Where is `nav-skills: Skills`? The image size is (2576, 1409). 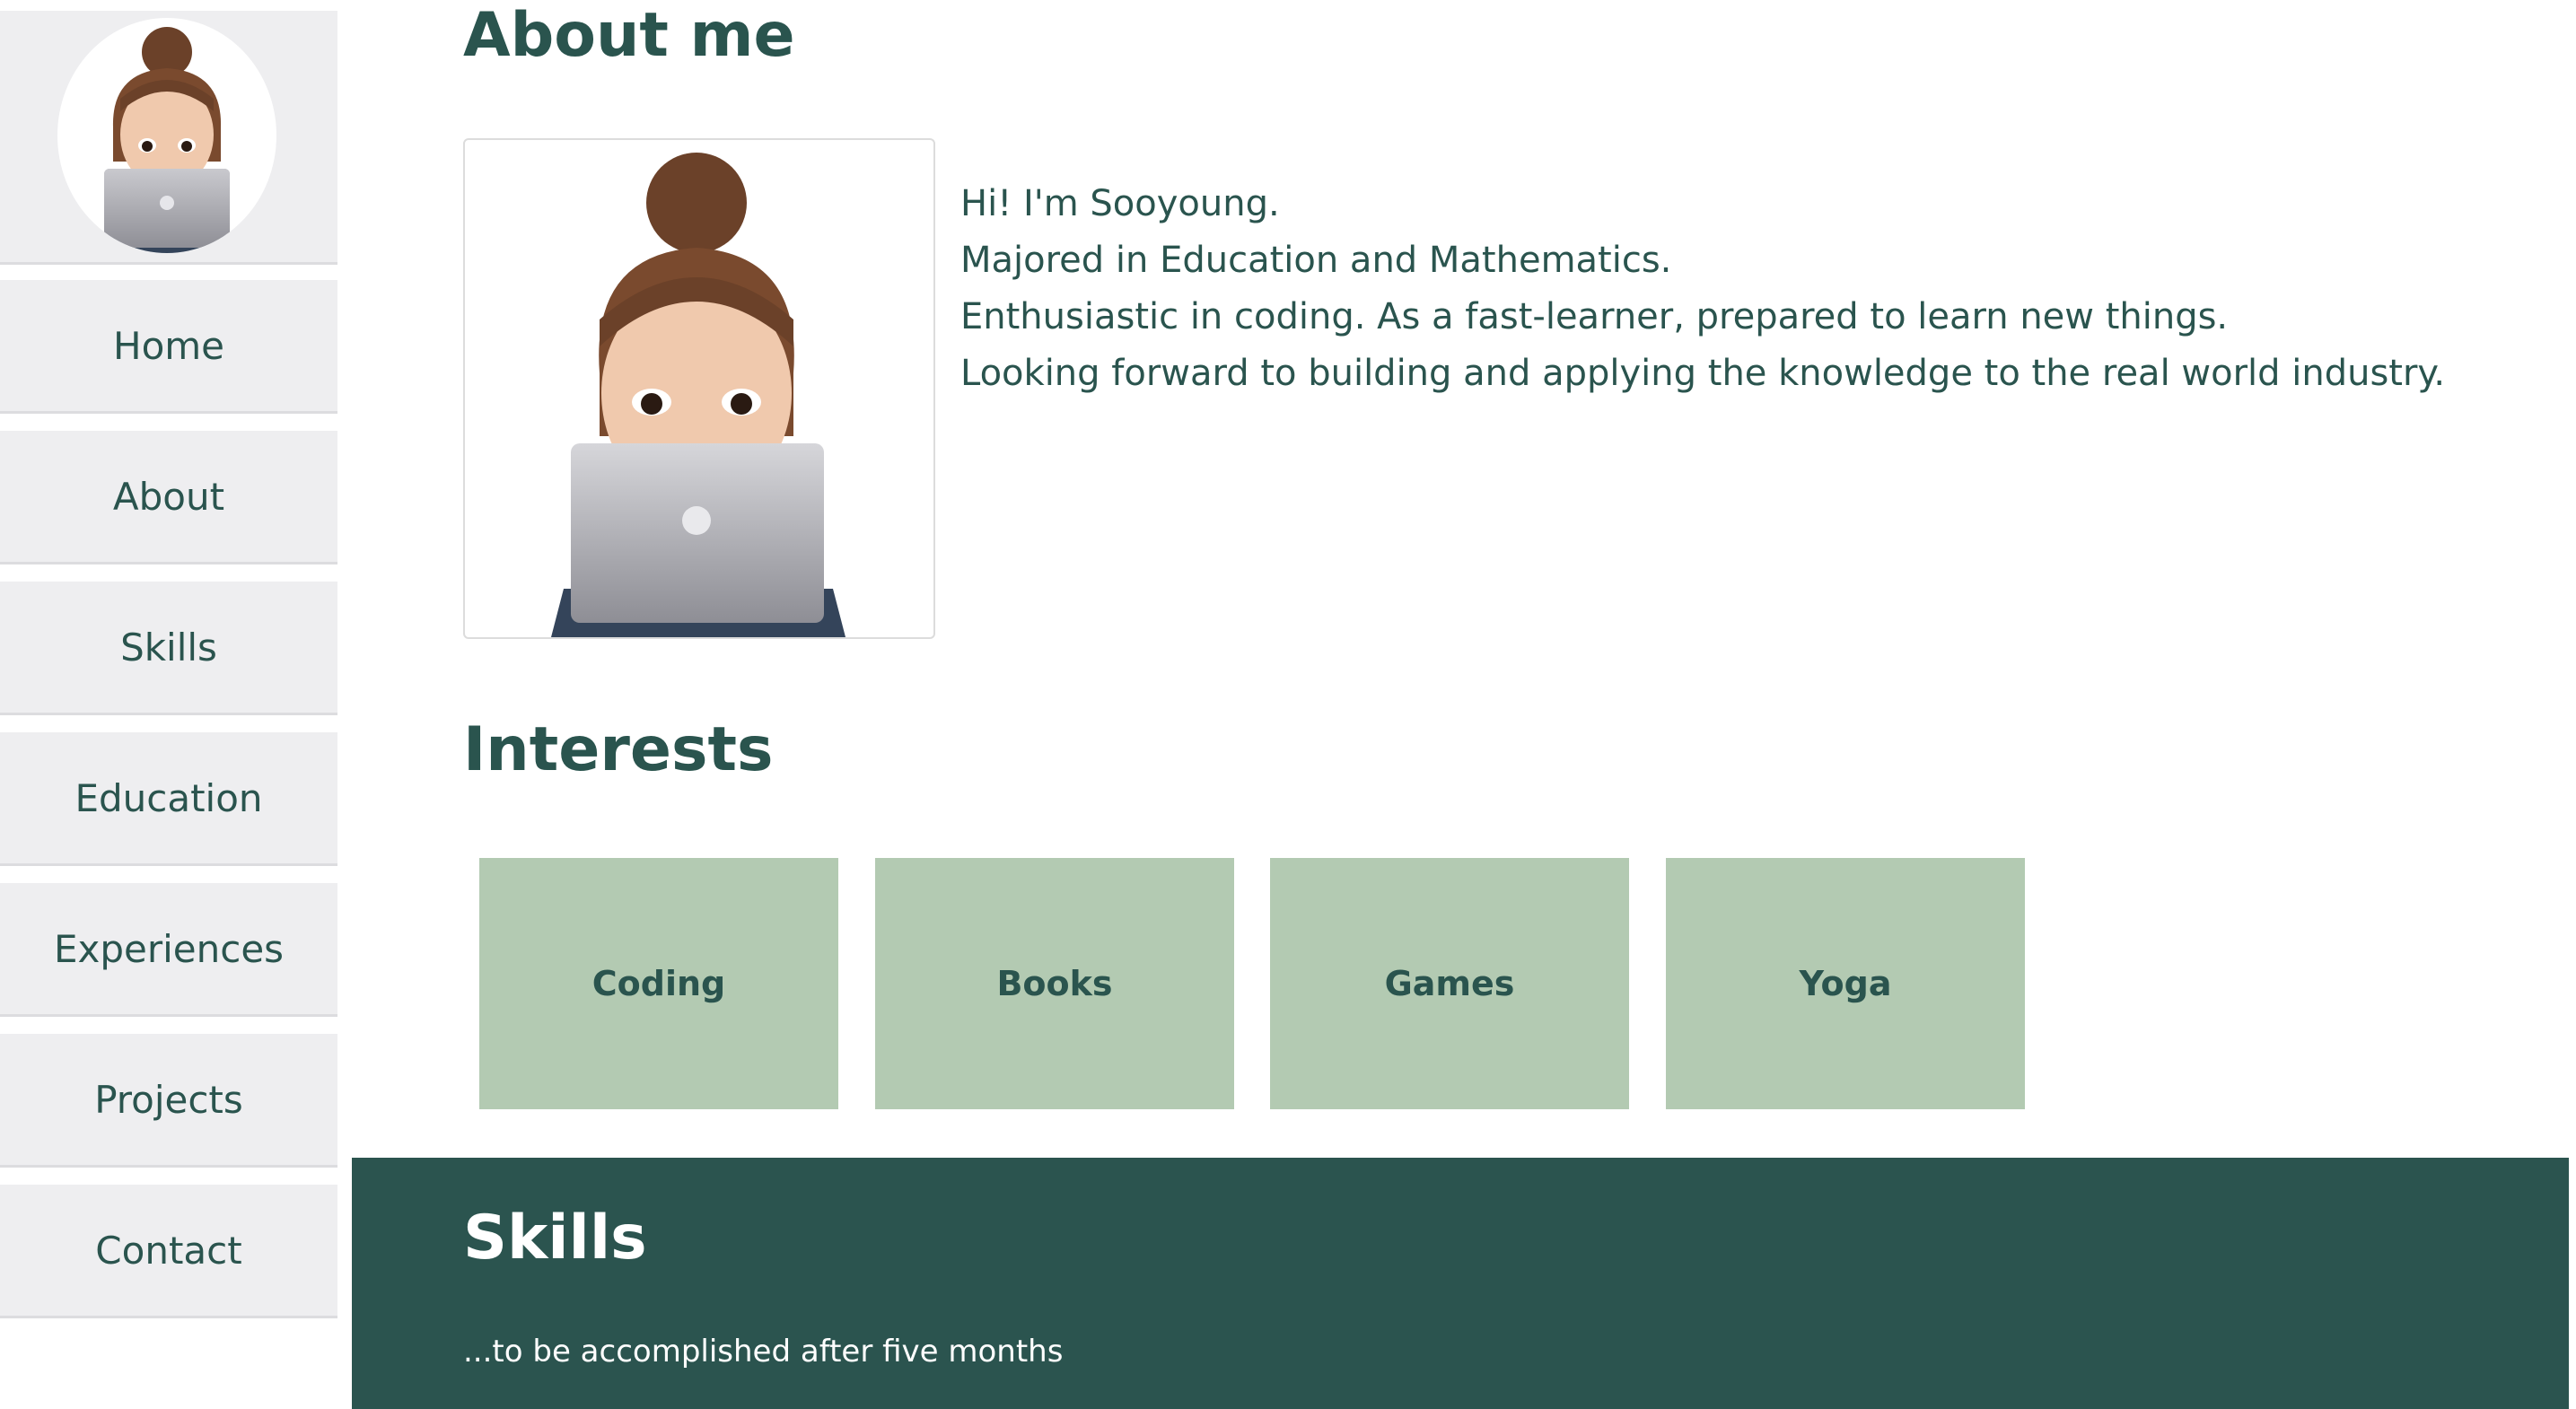 nav-skills: Skills is located at coordinates (168, 648).